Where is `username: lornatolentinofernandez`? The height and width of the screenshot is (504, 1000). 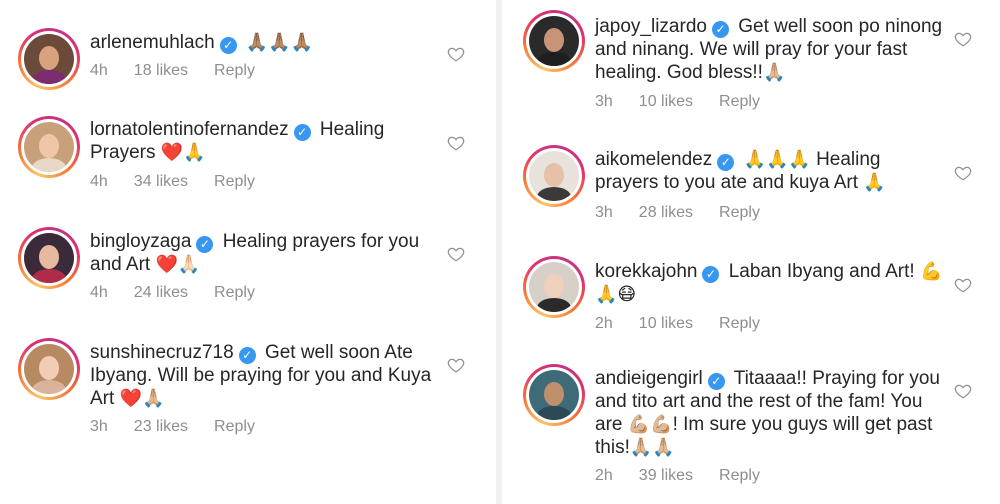
username: lornatolentinofernandez is located at coordinates (189, 129).